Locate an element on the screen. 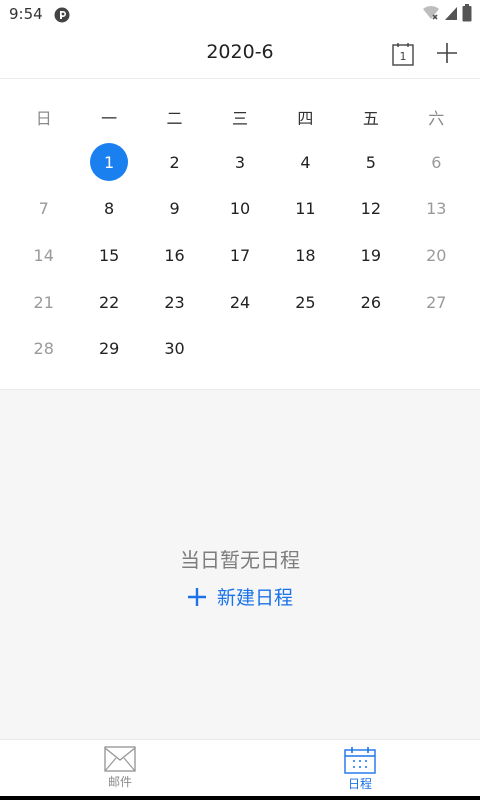 This screenshot has height=800, width=480. day-number: 28 is located at coordinates (43, 349).